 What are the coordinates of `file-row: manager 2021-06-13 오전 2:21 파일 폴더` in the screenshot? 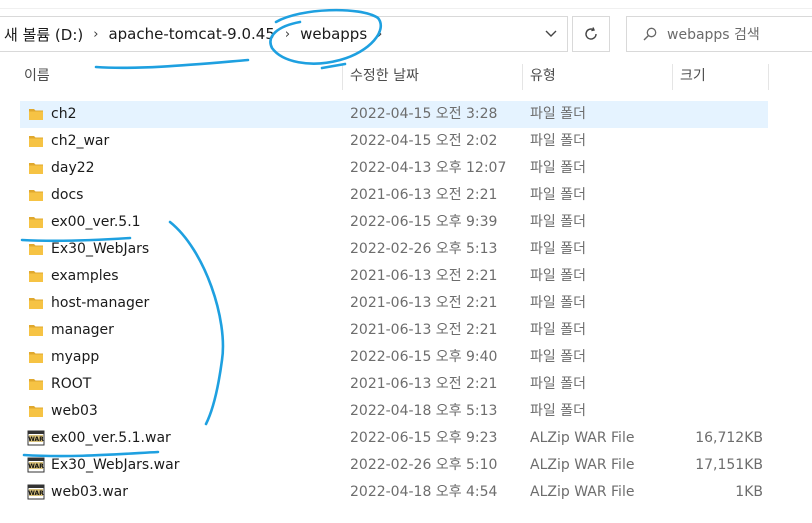 It's located at (416, 330).